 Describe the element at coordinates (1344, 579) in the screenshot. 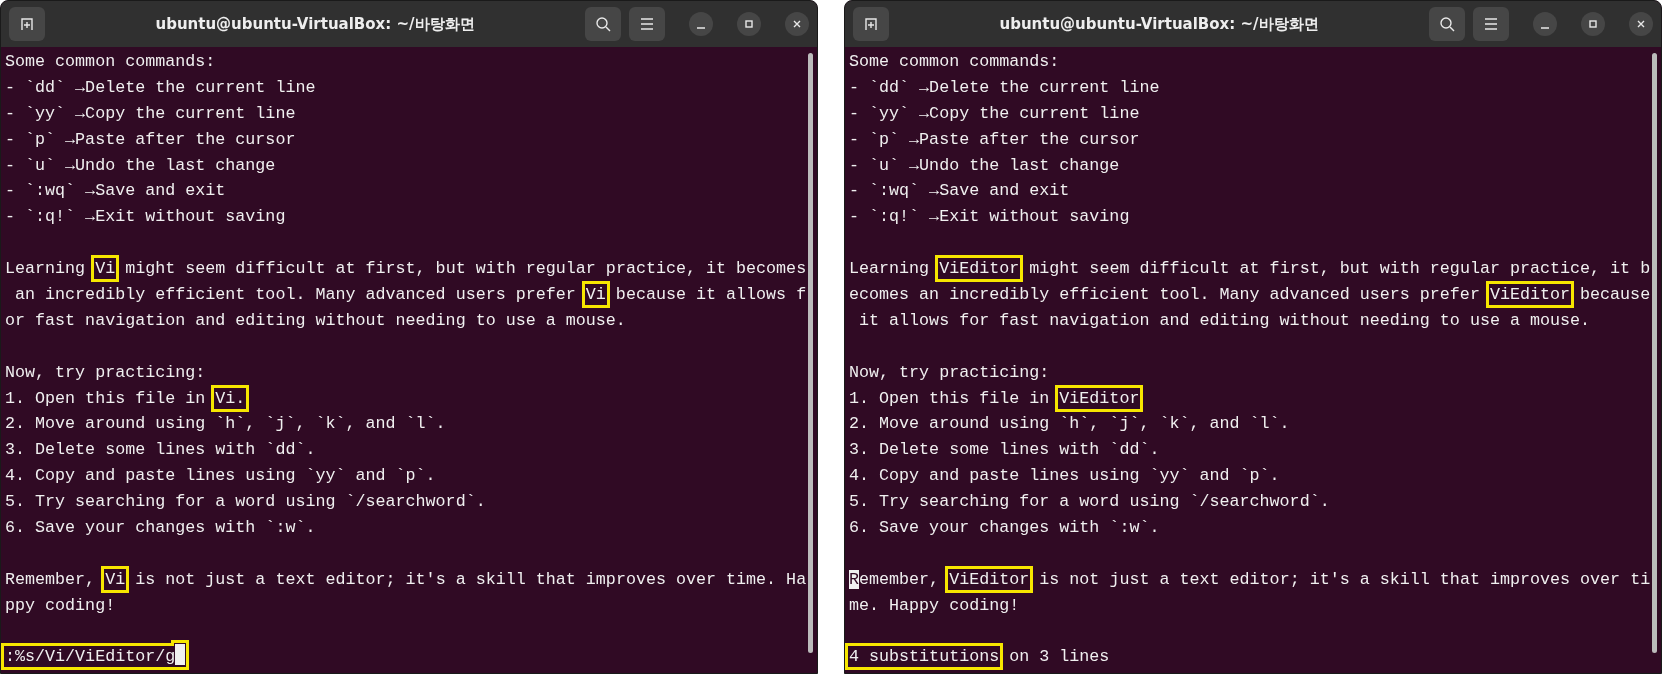

I see `terminal-text: is not just a text editor; it's a skill that improves over ti` at that location.